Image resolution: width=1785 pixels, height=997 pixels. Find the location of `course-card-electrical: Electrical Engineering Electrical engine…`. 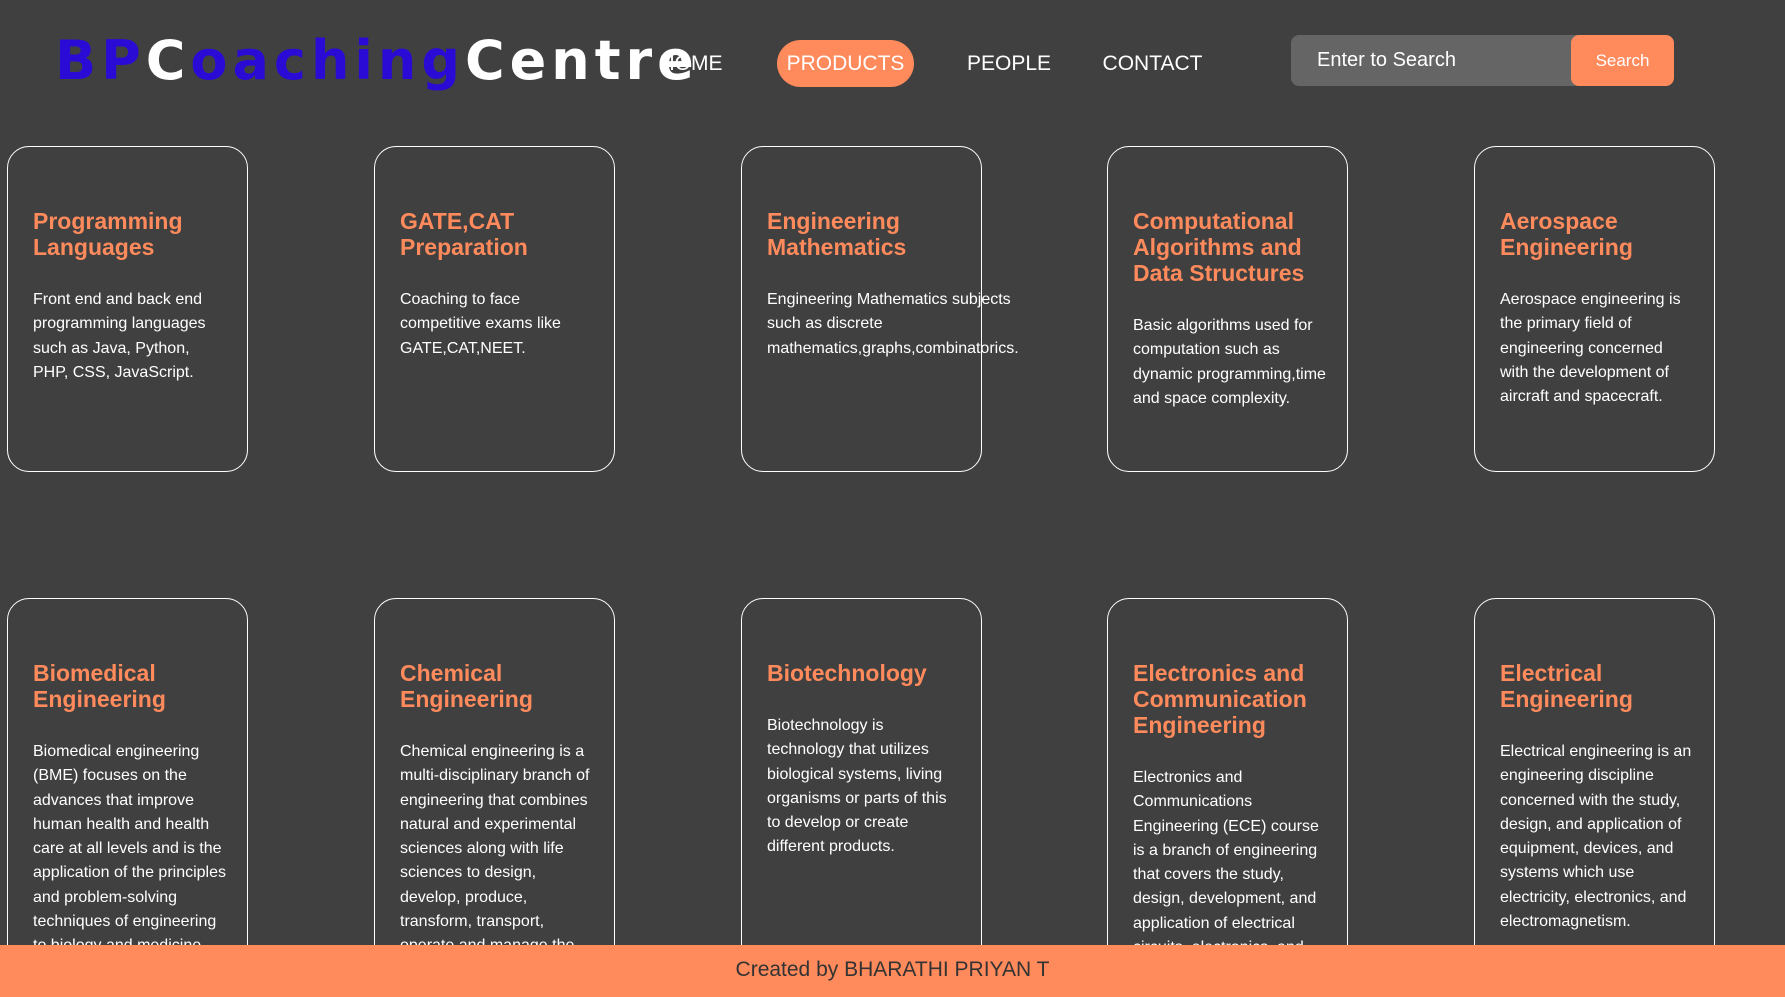

course-card-electrical: Electrical Engineering Electrical engine… is located at coordinates (1594, 797).